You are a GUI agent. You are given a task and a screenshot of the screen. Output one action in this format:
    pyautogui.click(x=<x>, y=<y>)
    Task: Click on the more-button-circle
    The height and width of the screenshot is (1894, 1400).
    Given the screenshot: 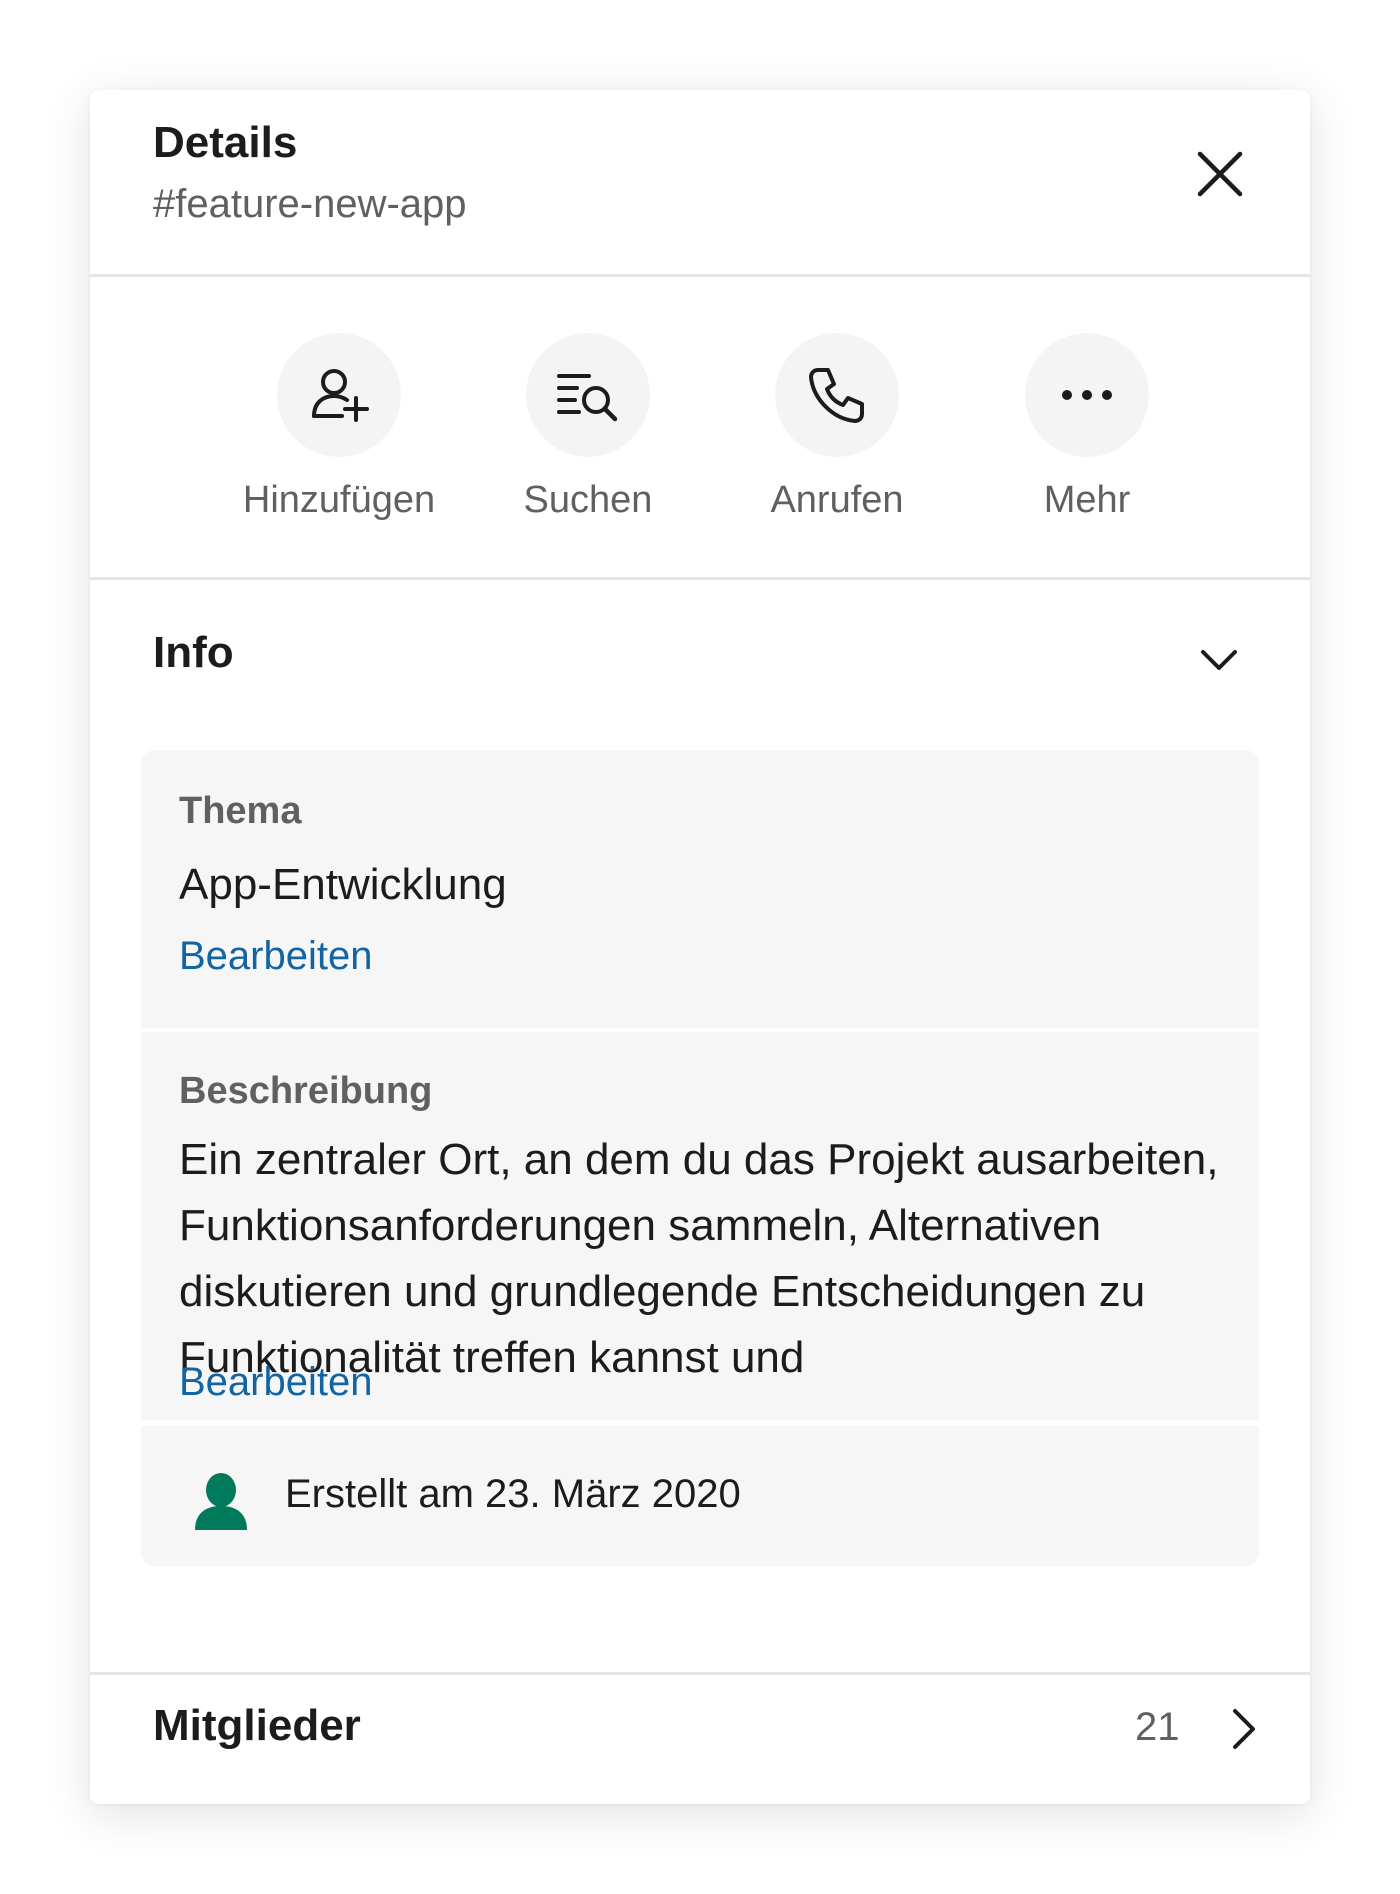 What is the action you would take?
    pyautogui.click(x=1087, y=395)
    